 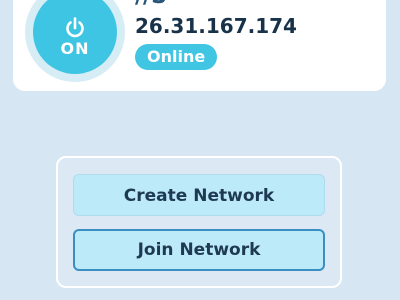 What do you see at coordinates (151, 4) in the screenshot?
I see `host-name: //S` at bounding box center [151, 4].